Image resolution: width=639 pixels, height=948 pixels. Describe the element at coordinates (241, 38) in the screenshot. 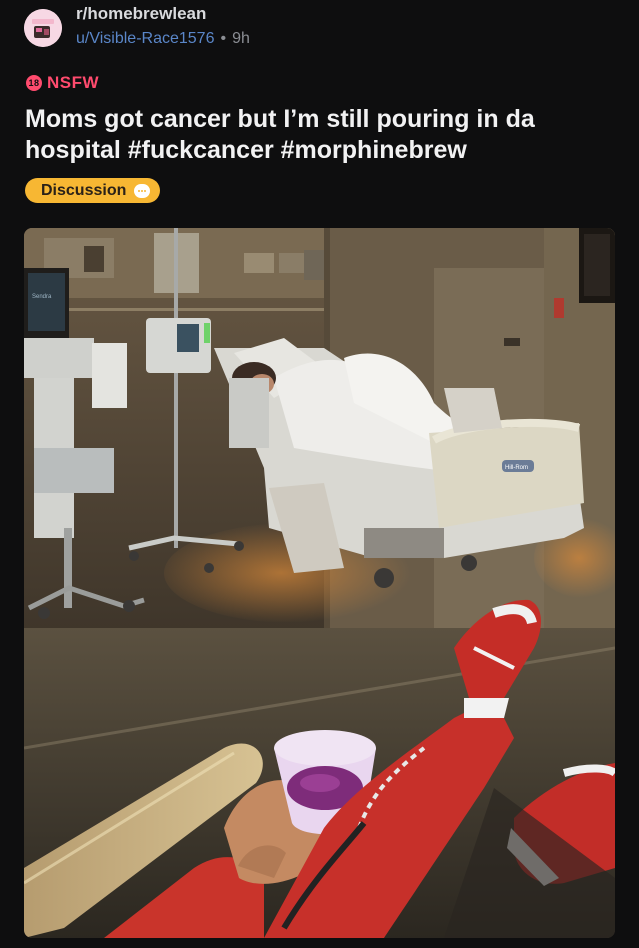

I see `post-age: 9h` at that location.